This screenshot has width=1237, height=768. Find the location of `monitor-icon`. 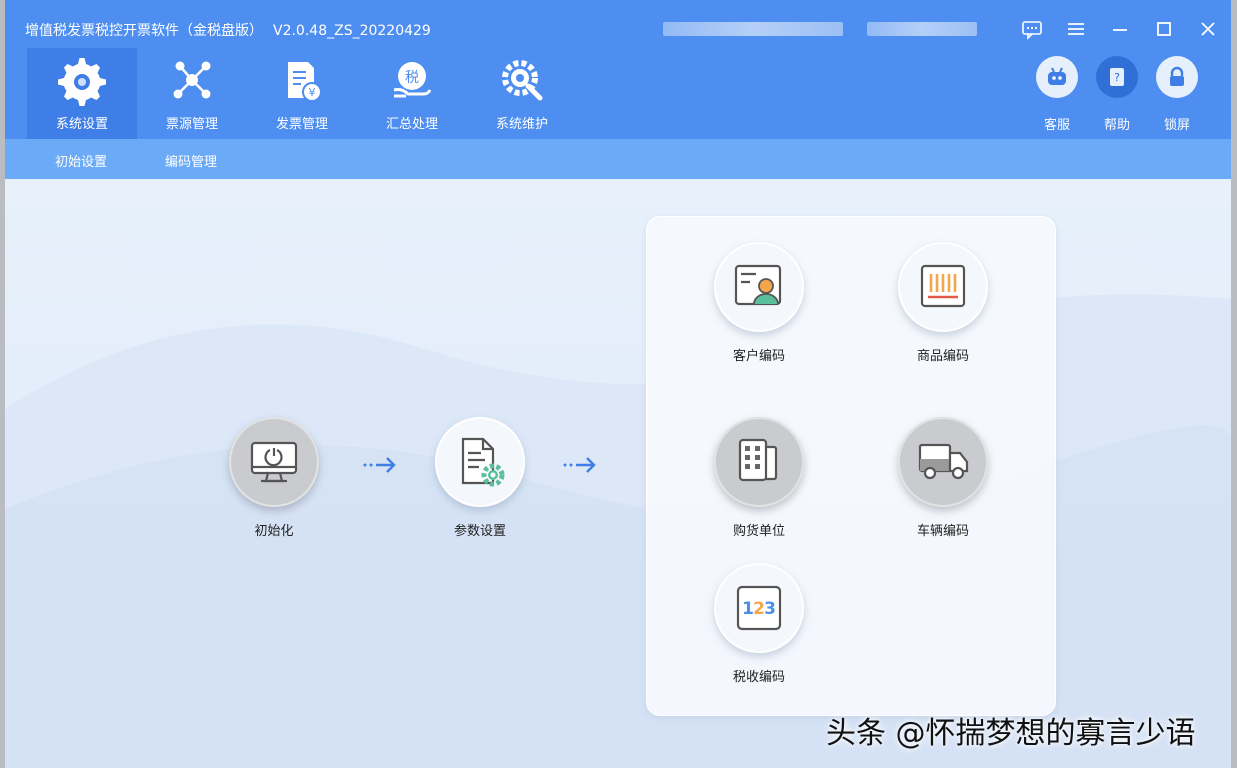

monitor-icon is located at coordinates (274, 462).